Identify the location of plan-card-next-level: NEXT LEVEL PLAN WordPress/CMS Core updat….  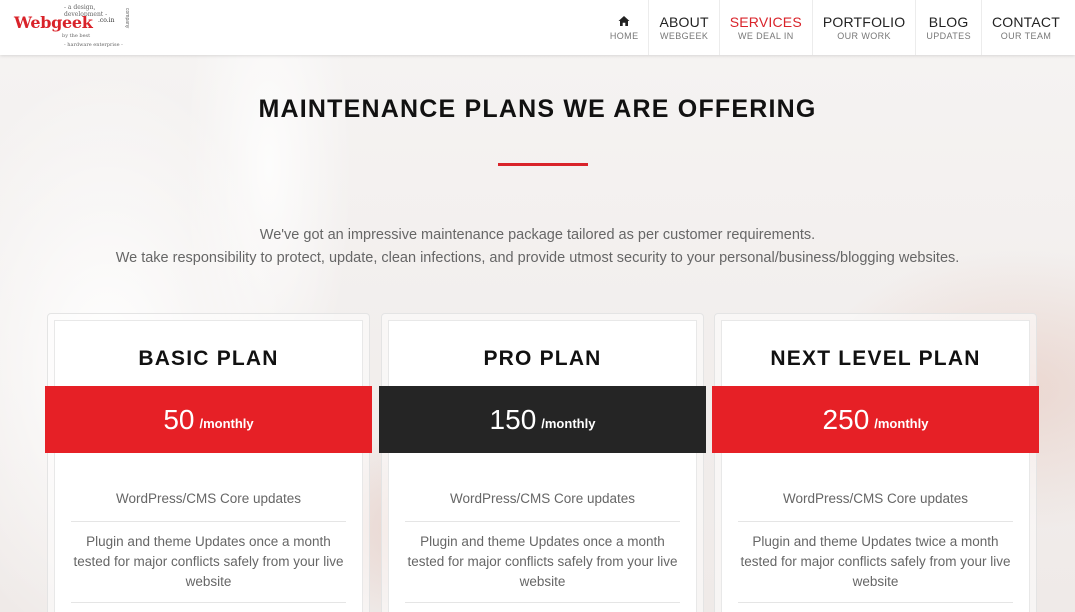
(875, 462).